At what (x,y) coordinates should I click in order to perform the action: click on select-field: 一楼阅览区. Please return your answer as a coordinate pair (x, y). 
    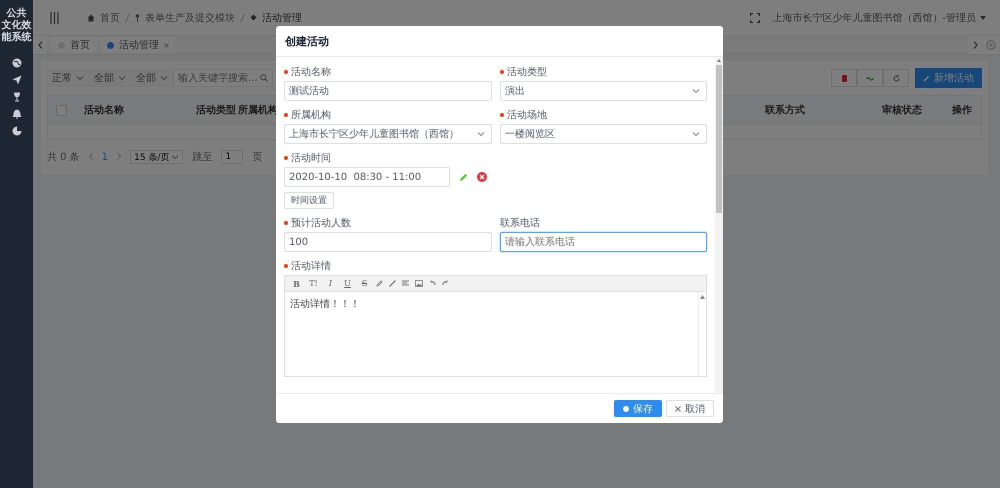
    Looking at the image, I should click on (603, 134).